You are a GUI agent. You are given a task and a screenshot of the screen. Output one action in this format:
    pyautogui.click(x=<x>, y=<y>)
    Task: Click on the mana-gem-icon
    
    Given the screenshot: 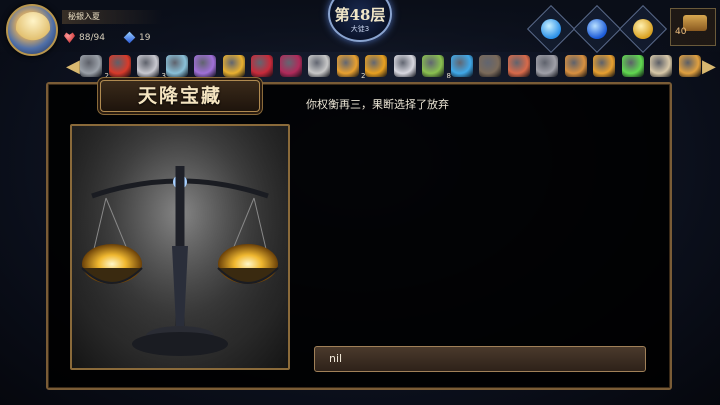 What is the action you would take?
    pyautogui.click(x=129, y=37)
    